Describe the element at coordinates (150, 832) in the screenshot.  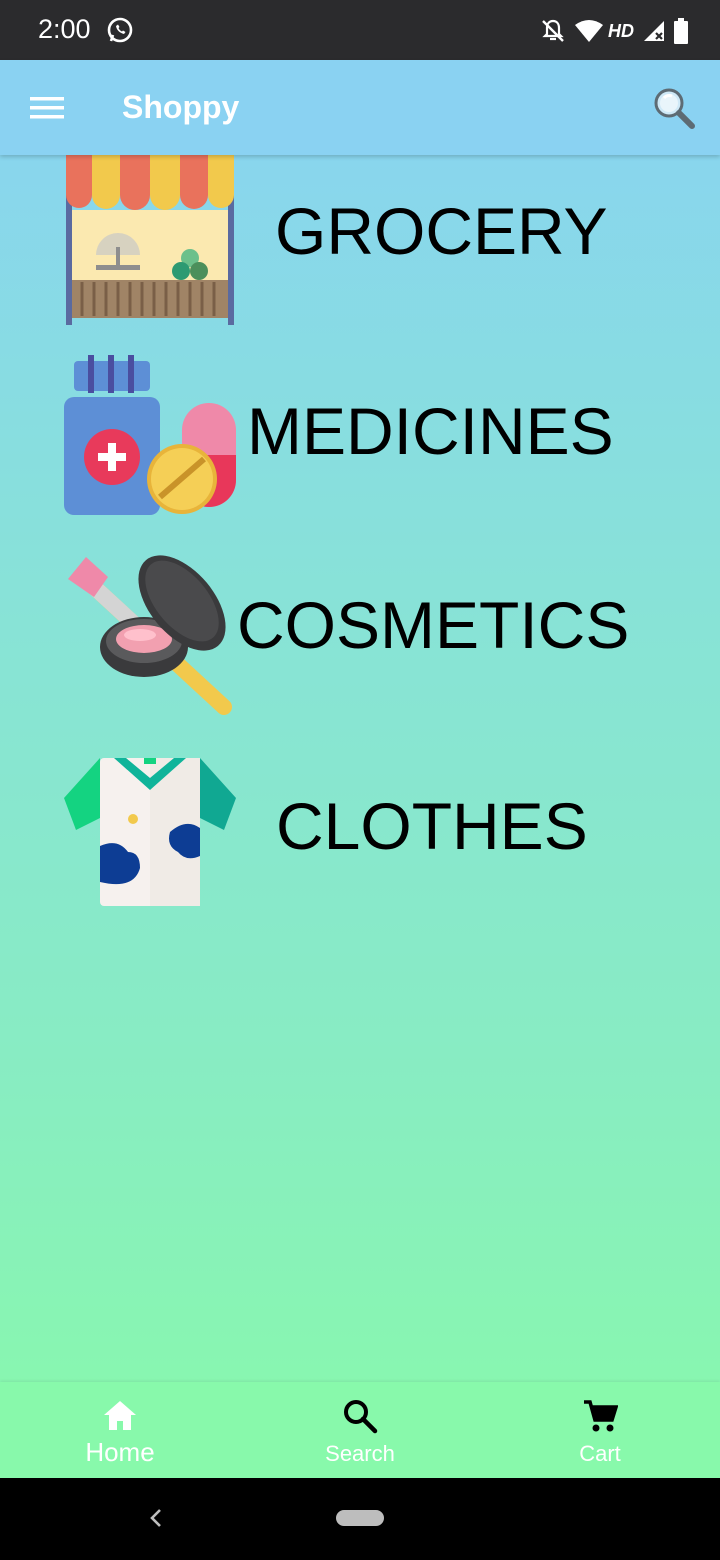
I see `shirt-icon` at that location.